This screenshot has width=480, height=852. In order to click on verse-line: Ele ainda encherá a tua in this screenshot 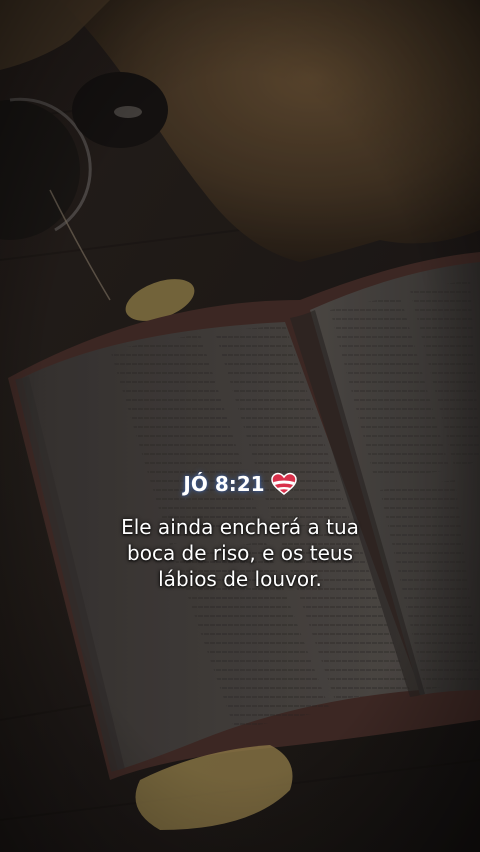, I will do `click(240, 527)`.